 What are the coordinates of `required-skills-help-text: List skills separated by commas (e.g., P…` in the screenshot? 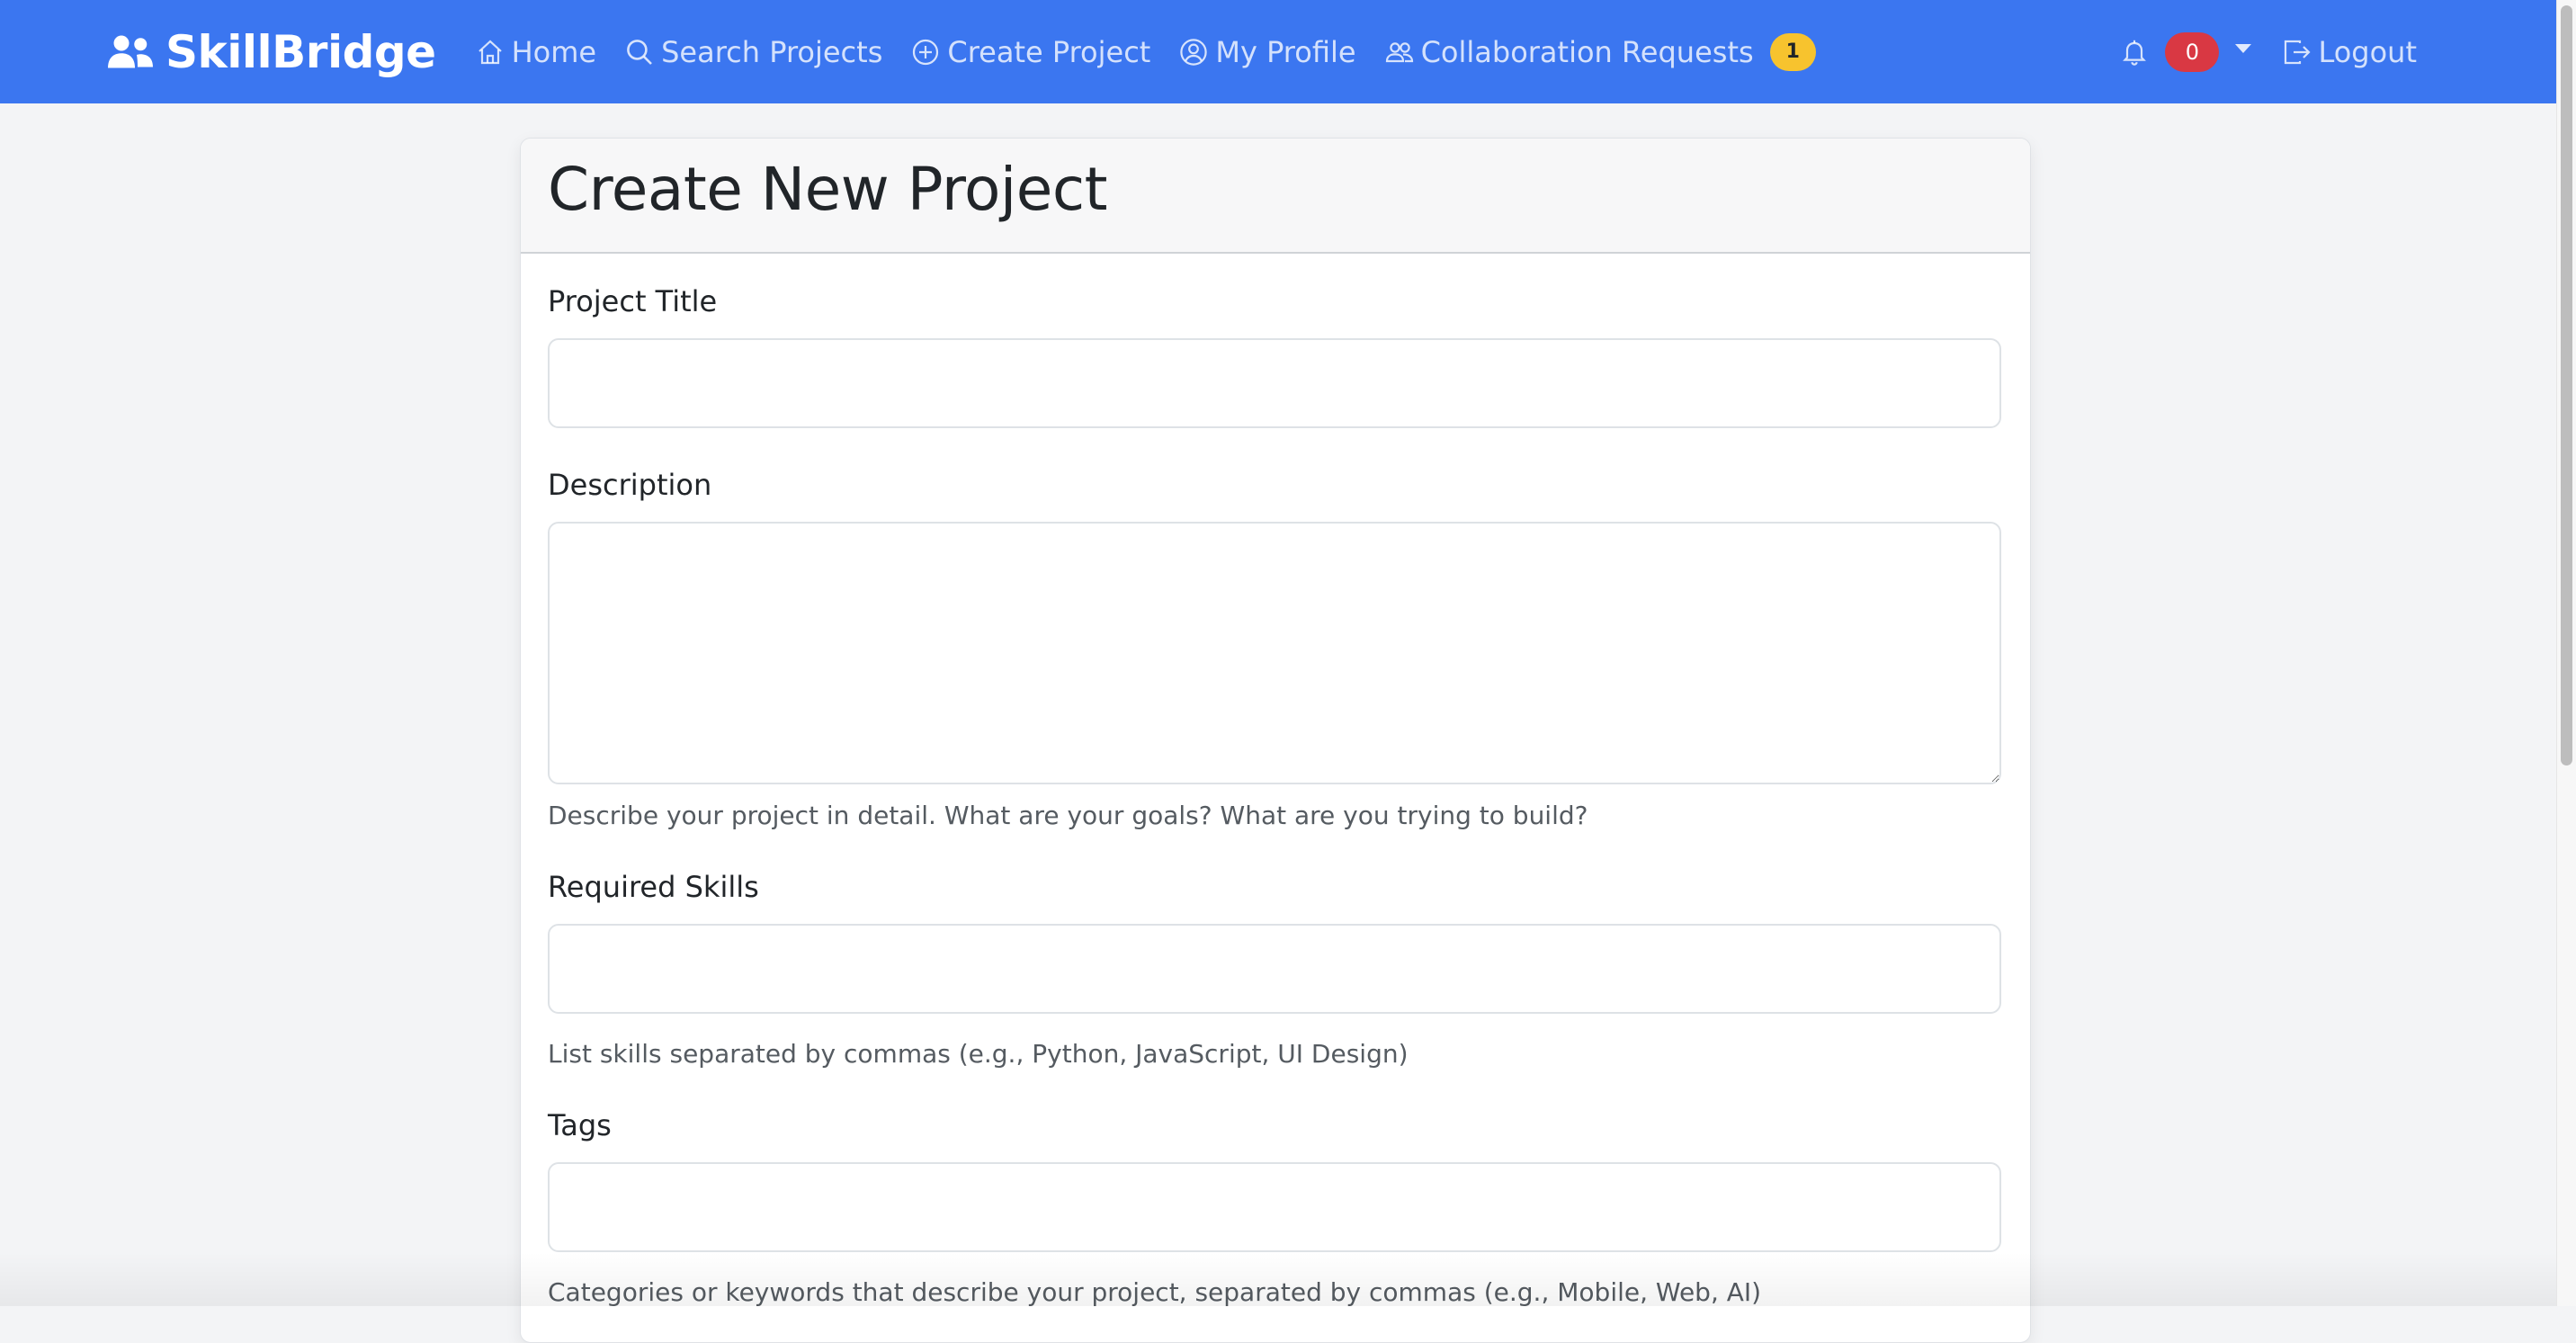 It's located at (1275, 1054).